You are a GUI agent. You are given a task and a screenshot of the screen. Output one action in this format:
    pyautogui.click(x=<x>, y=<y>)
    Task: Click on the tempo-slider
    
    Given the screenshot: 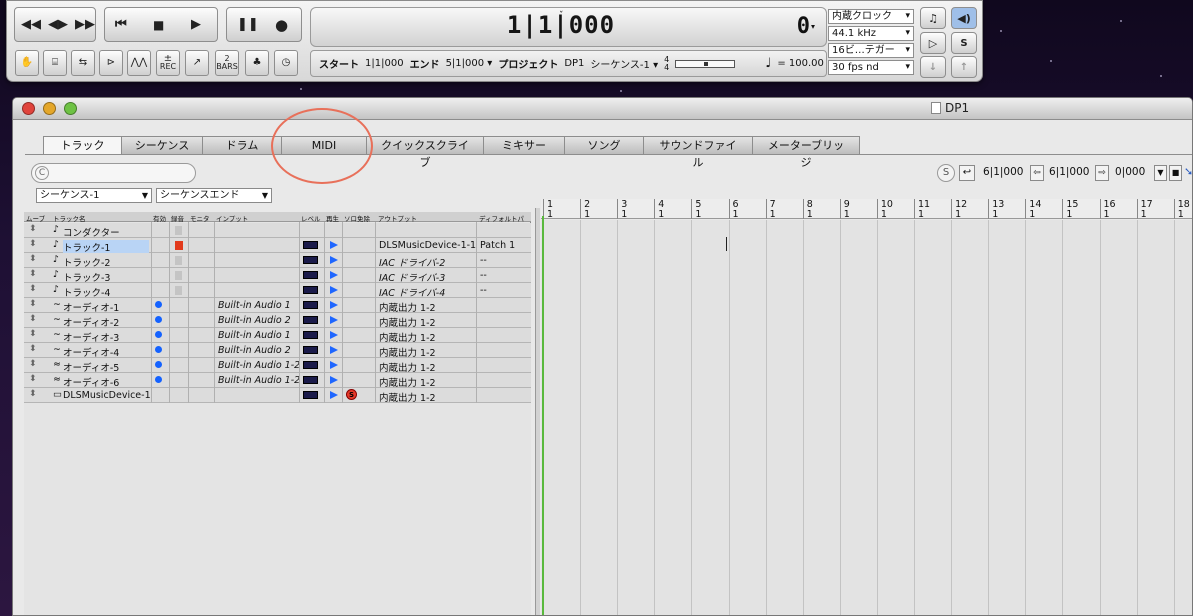 What is the action you would take?
    pyautogui.click(x=705, y=63)
    